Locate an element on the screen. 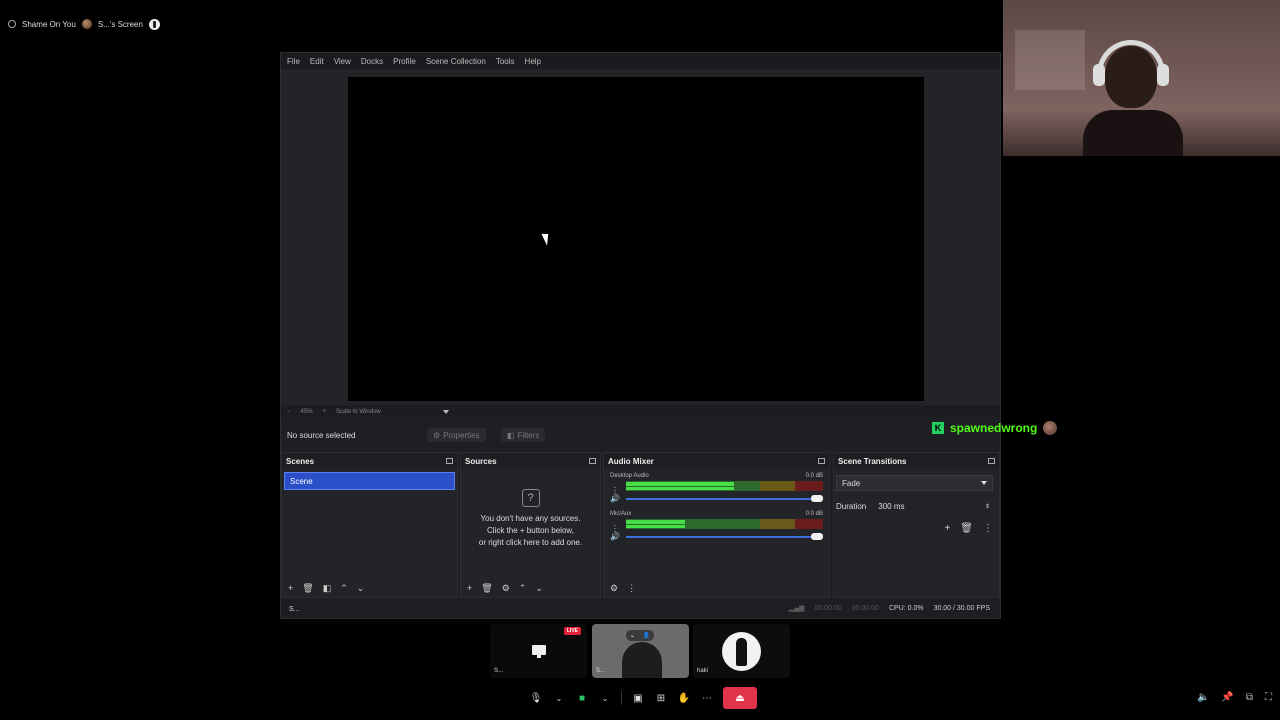  scenes-title: Scenes is located at coordinates (300, 461).